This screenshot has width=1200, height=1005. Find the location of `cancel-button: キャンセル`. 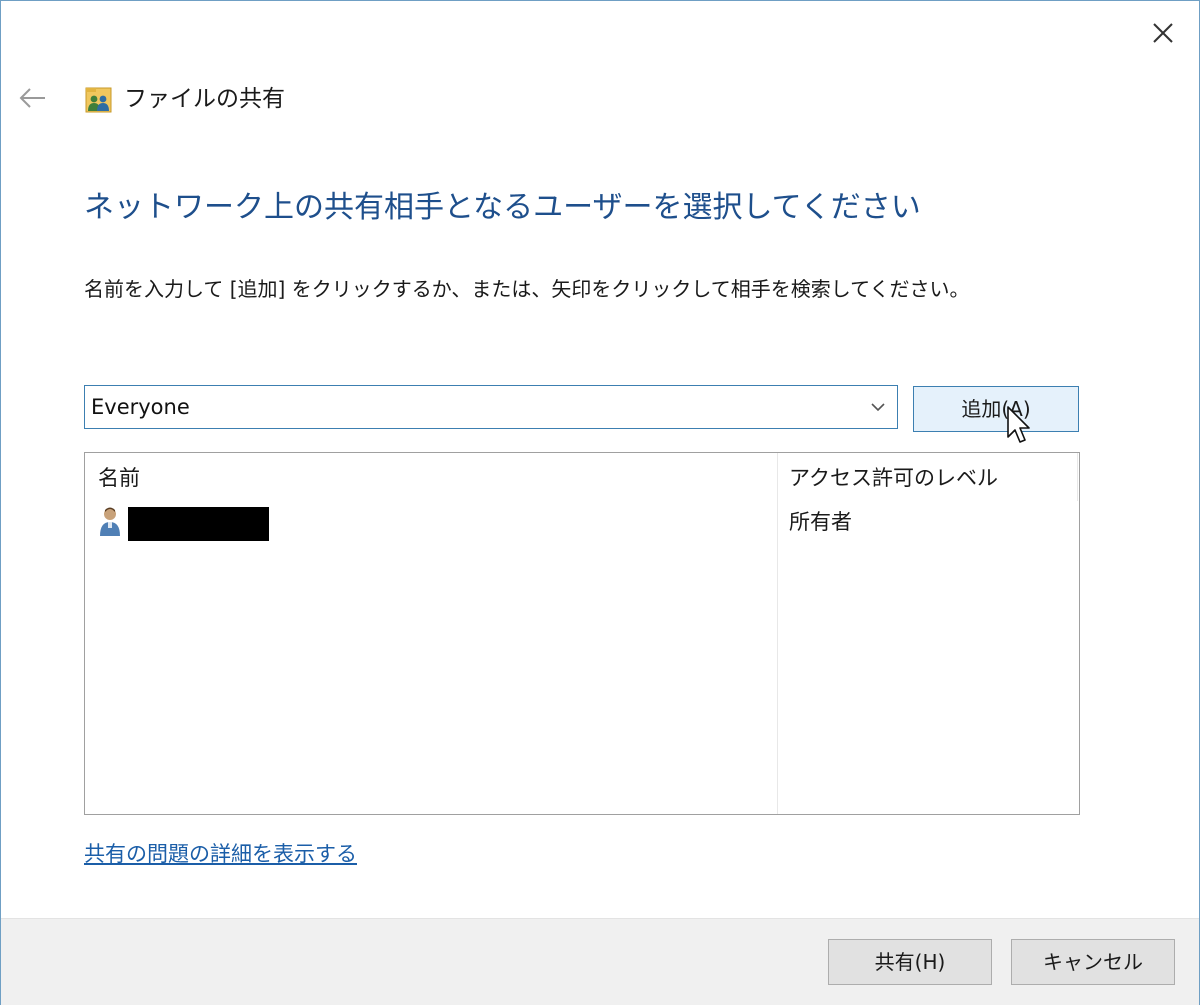

cancel-button: キャンセル is located at coordinates (1093, 962).